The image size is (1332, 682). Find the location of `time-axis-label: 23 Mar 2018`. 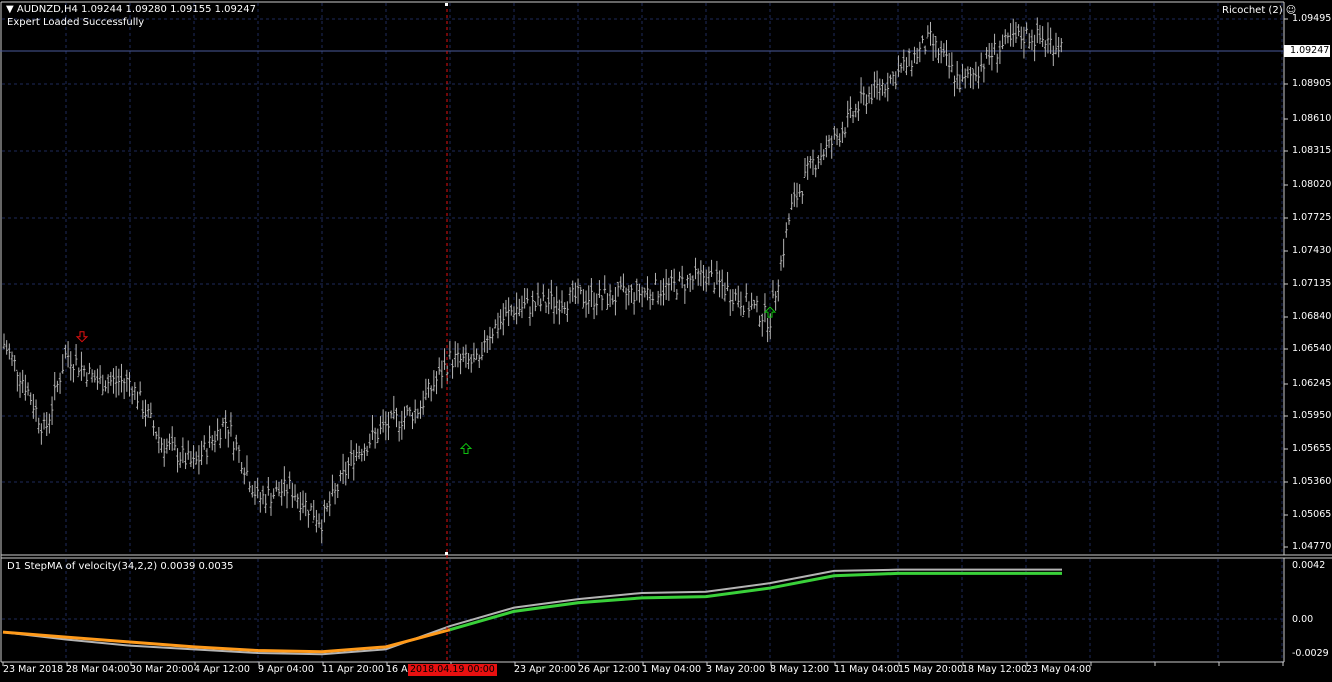

time-axis-label: 23 Mar 2018 is located at coordinates (33, 669).